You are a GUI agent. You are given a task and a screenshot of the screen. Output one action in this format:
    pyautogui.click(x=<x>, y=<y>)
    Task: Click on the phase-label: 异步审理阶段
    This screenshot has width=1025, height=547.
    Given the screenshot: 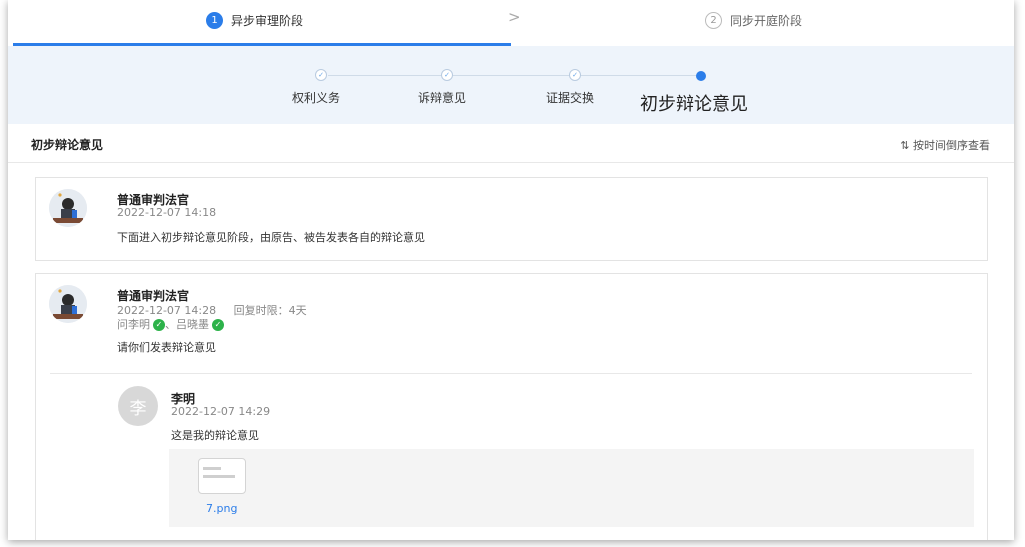 What is the action you would take?
    pyautogui.click(x=267, y=20)
    